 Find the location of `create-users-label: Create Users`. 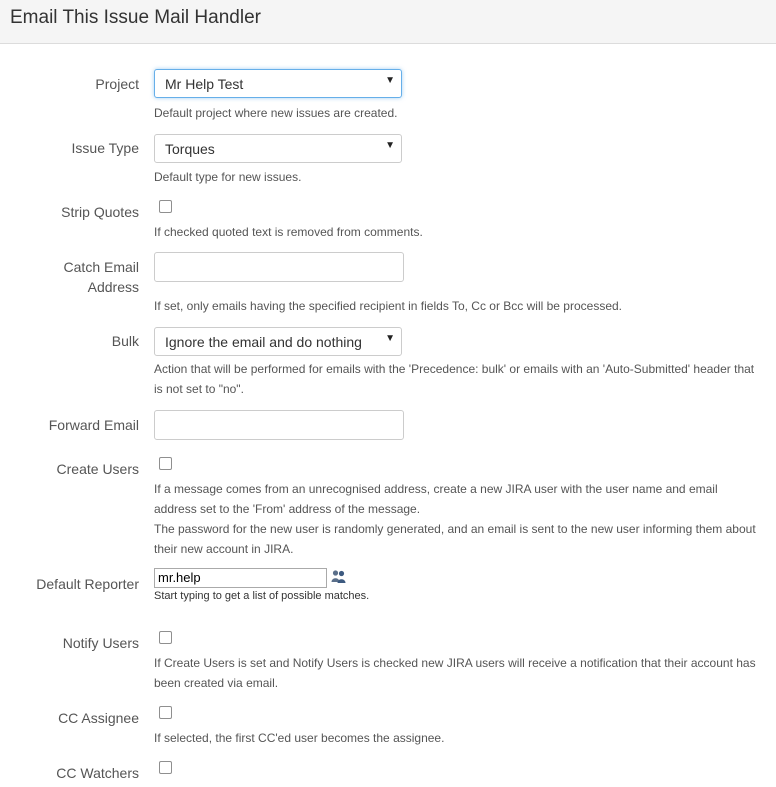

create-users-label: Create Users is located at coordinates (97, 469).